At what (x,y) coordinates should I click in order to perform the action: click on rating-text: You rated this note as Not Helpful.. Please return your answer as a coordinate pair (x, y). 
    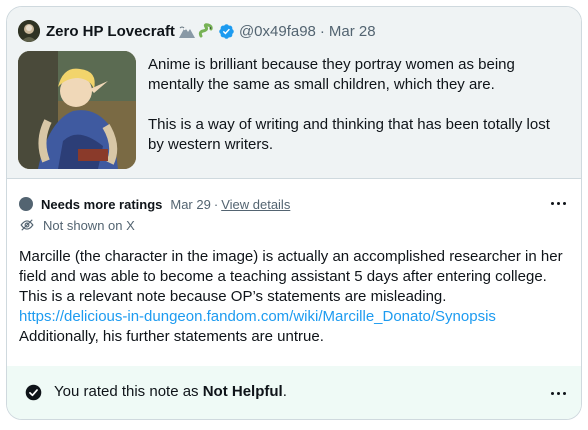
    Looking at the image, I should click on (170, 391).